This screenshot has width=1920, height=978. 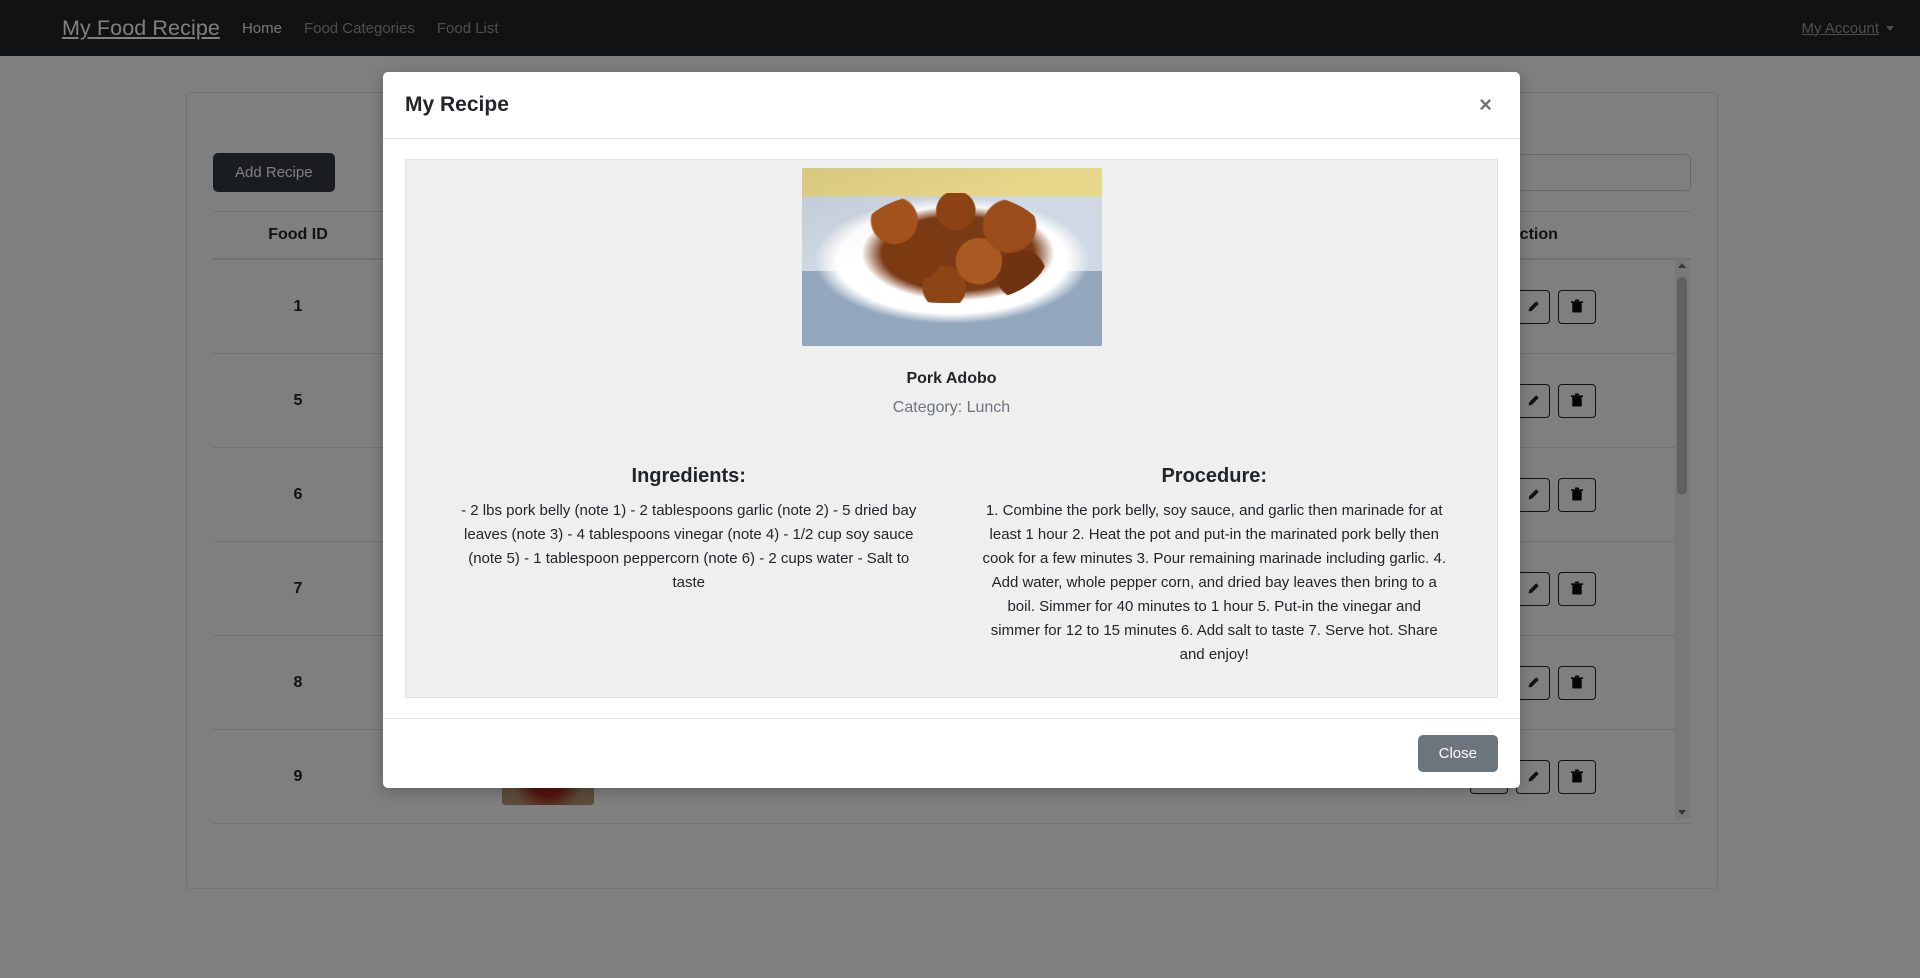 I want to click on modal-title: My Recipe, so click(x=457, y=104).